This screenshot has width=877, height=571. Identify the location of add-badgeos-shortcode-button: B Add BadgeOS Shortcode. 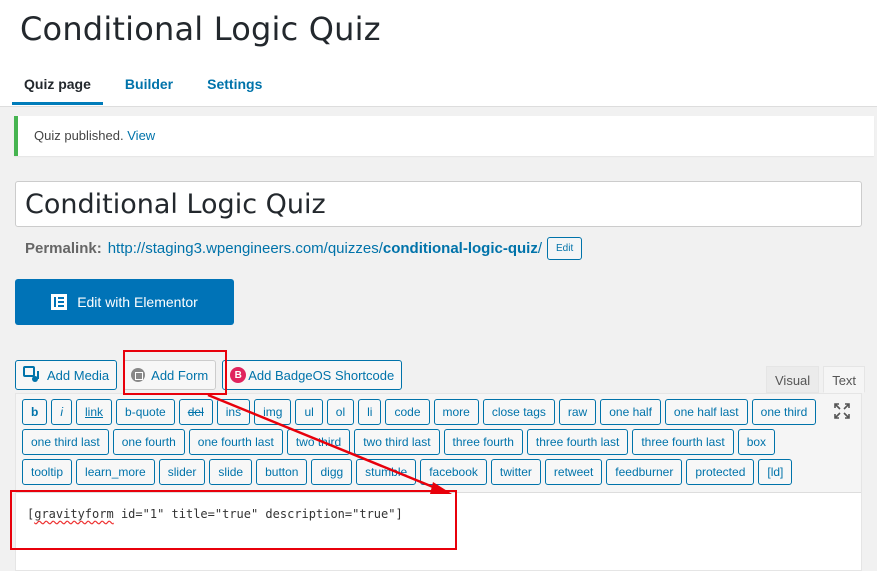
(312, 375).